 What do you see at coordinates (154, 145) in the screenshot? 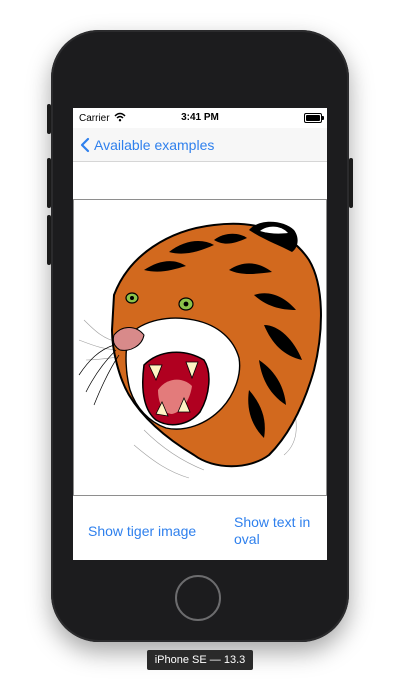
I see `back-button-label: Available examples` at bounding box center [154, 145].